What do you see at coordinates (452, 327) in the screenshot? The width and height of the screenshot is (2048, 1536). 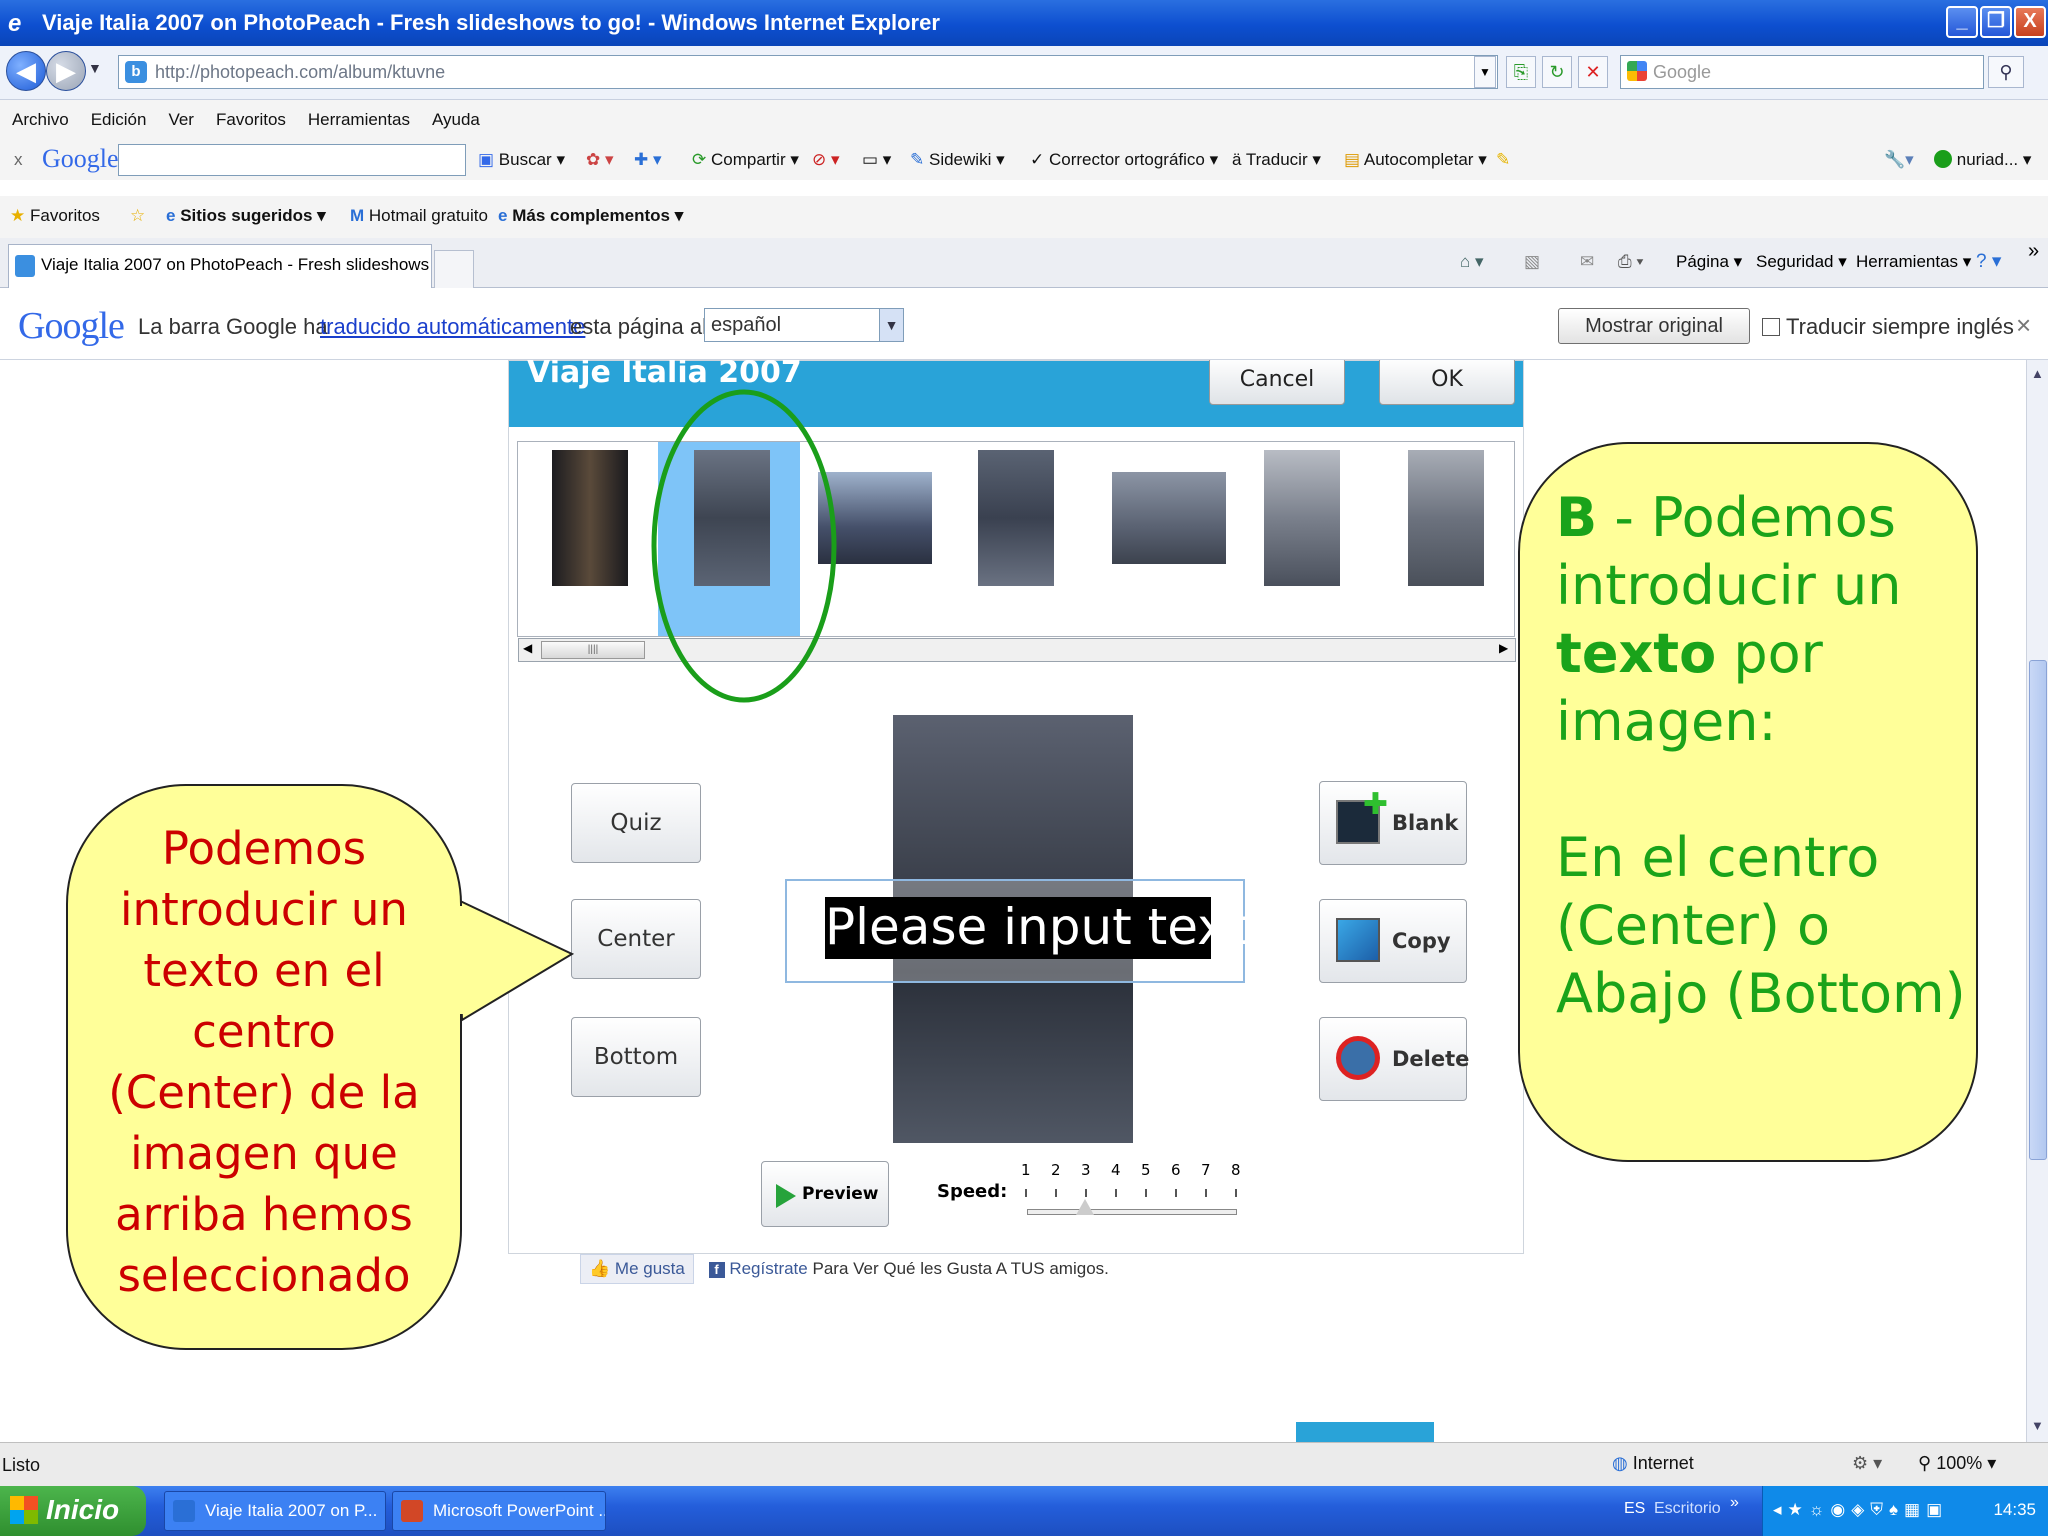 I see `translate-link: traducido automáticamente` at bounding box center [452, 327].